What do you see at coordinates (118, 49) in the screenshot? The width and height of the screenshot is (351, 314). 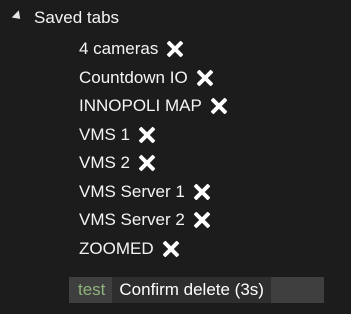 I see `saved-tab-label: 4 cameras` at bounding box center [118, 49].